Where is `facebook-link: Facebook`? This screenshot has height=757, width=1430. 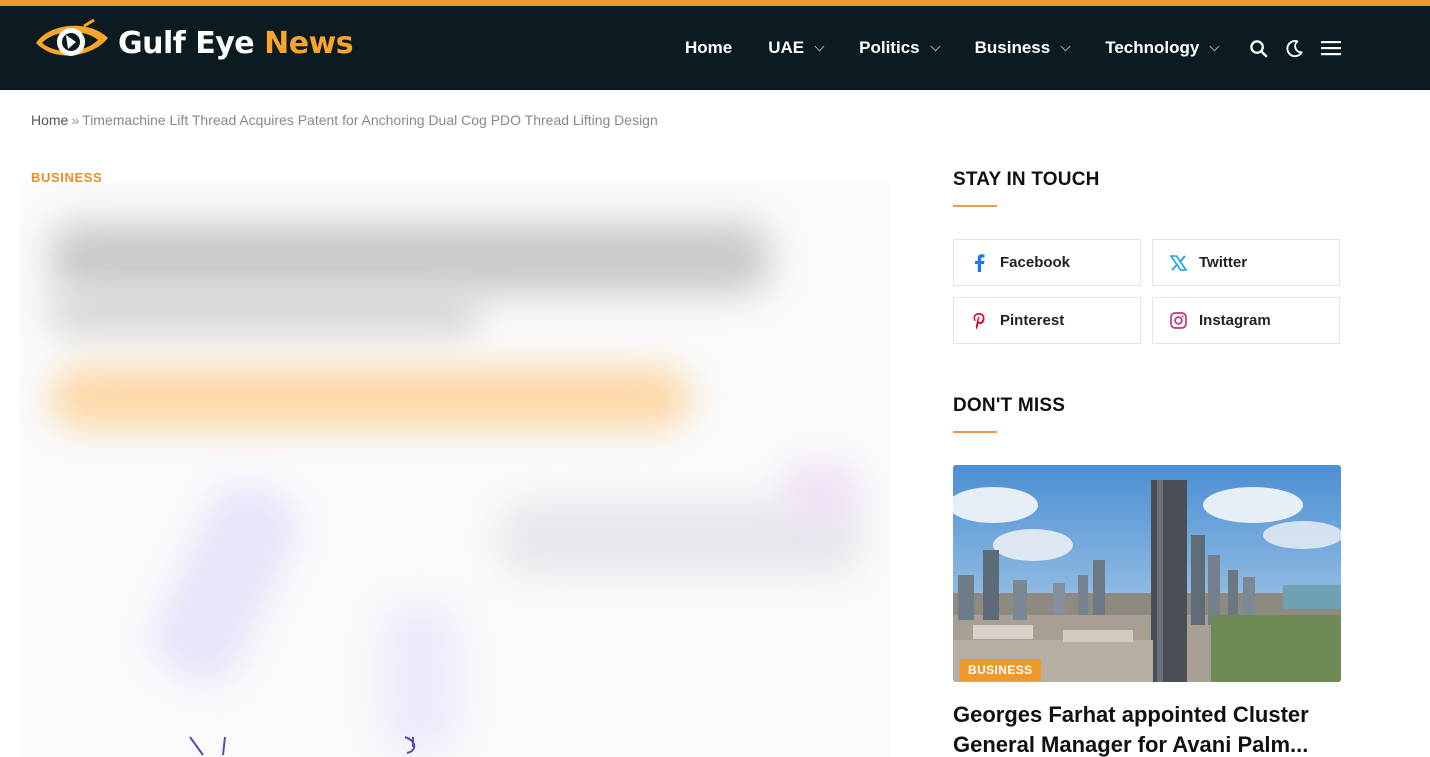
facebook-link: Facebook is located at coordinates (1047, 262).